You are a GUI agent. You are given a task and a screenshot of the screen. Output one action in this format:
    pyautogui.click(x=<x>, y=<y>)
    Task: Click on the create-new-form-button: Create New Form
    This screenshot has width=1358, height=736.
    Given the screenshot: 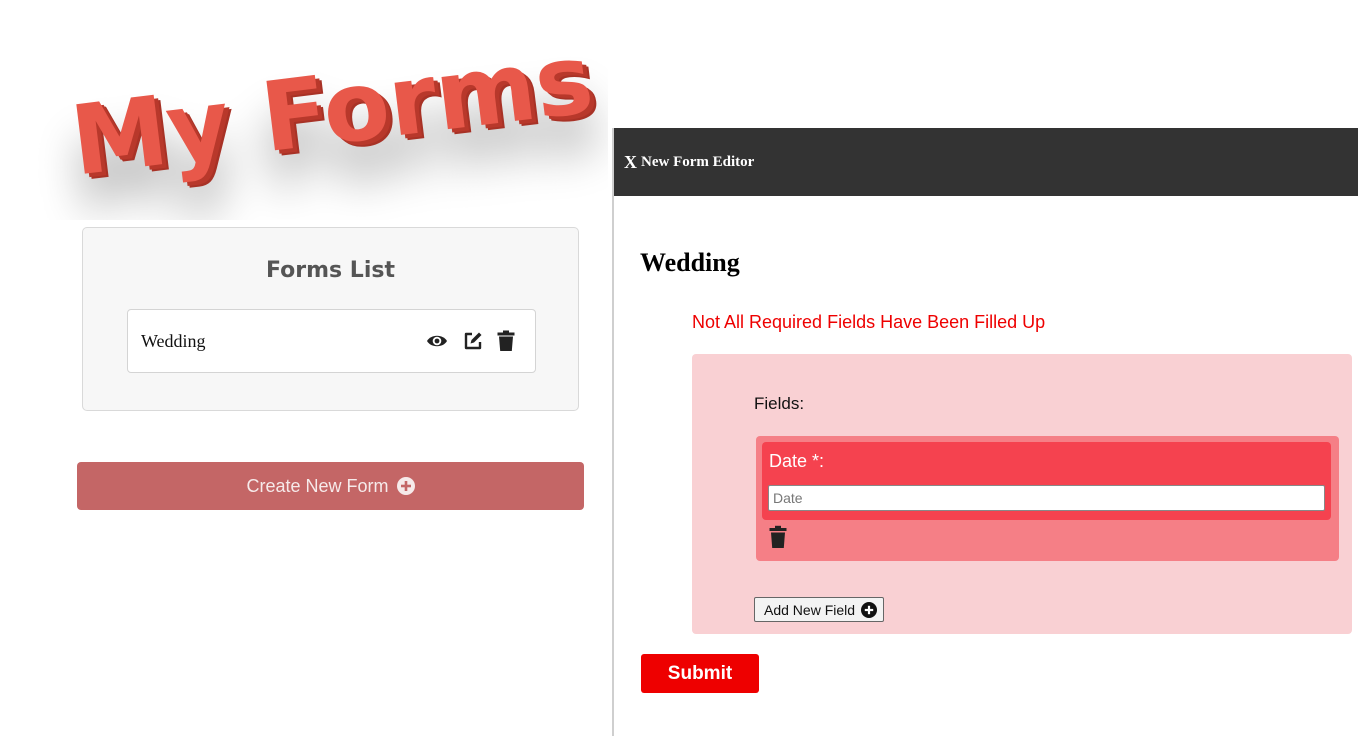 What is the action you would take?
    pyautogui.click(x=330, y=486)
    